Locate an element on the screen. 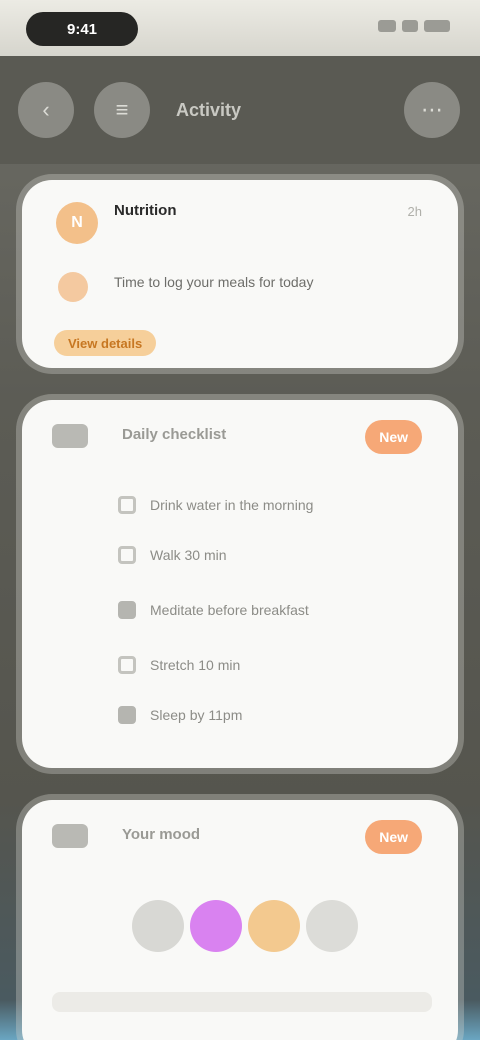 Image resolution: width=480 pixels, height=1040 pixels. back-arrow-icon: ‹ is located at coordinates (46, 109).